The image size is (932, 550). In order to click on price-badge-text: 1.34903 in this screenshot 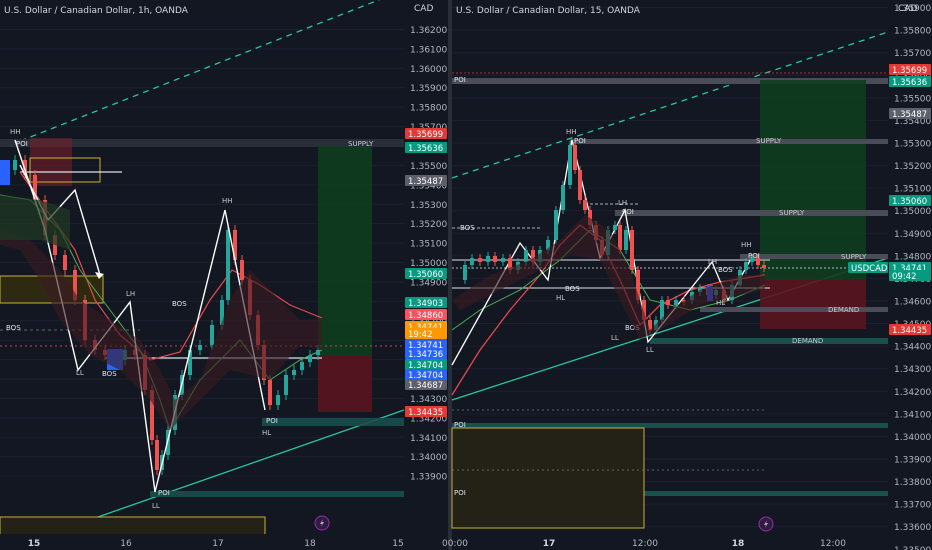, I will do `click(425, 304)`.